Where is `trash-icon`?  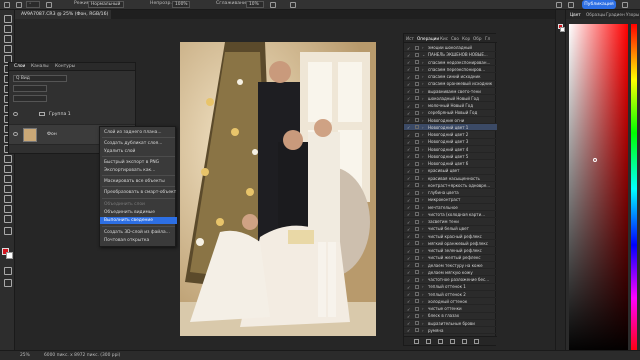
trash-icon is located at coordinates (476, 341).